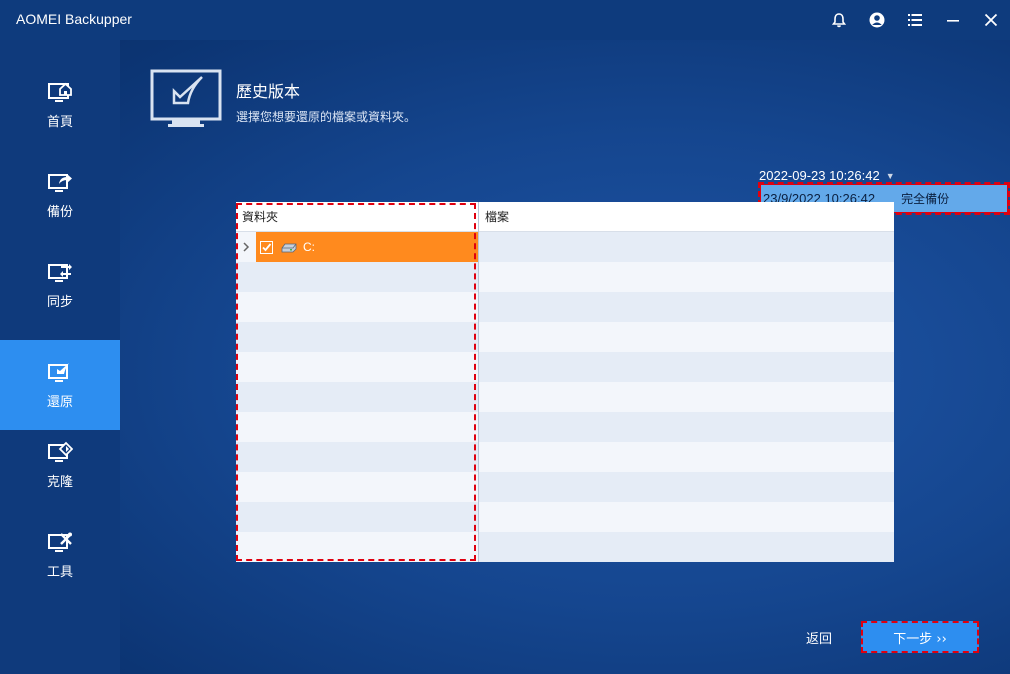  What do you see at coordinates (991, 20) in the screenshot?
I see `close-icon` at bounding box center [991, 20].